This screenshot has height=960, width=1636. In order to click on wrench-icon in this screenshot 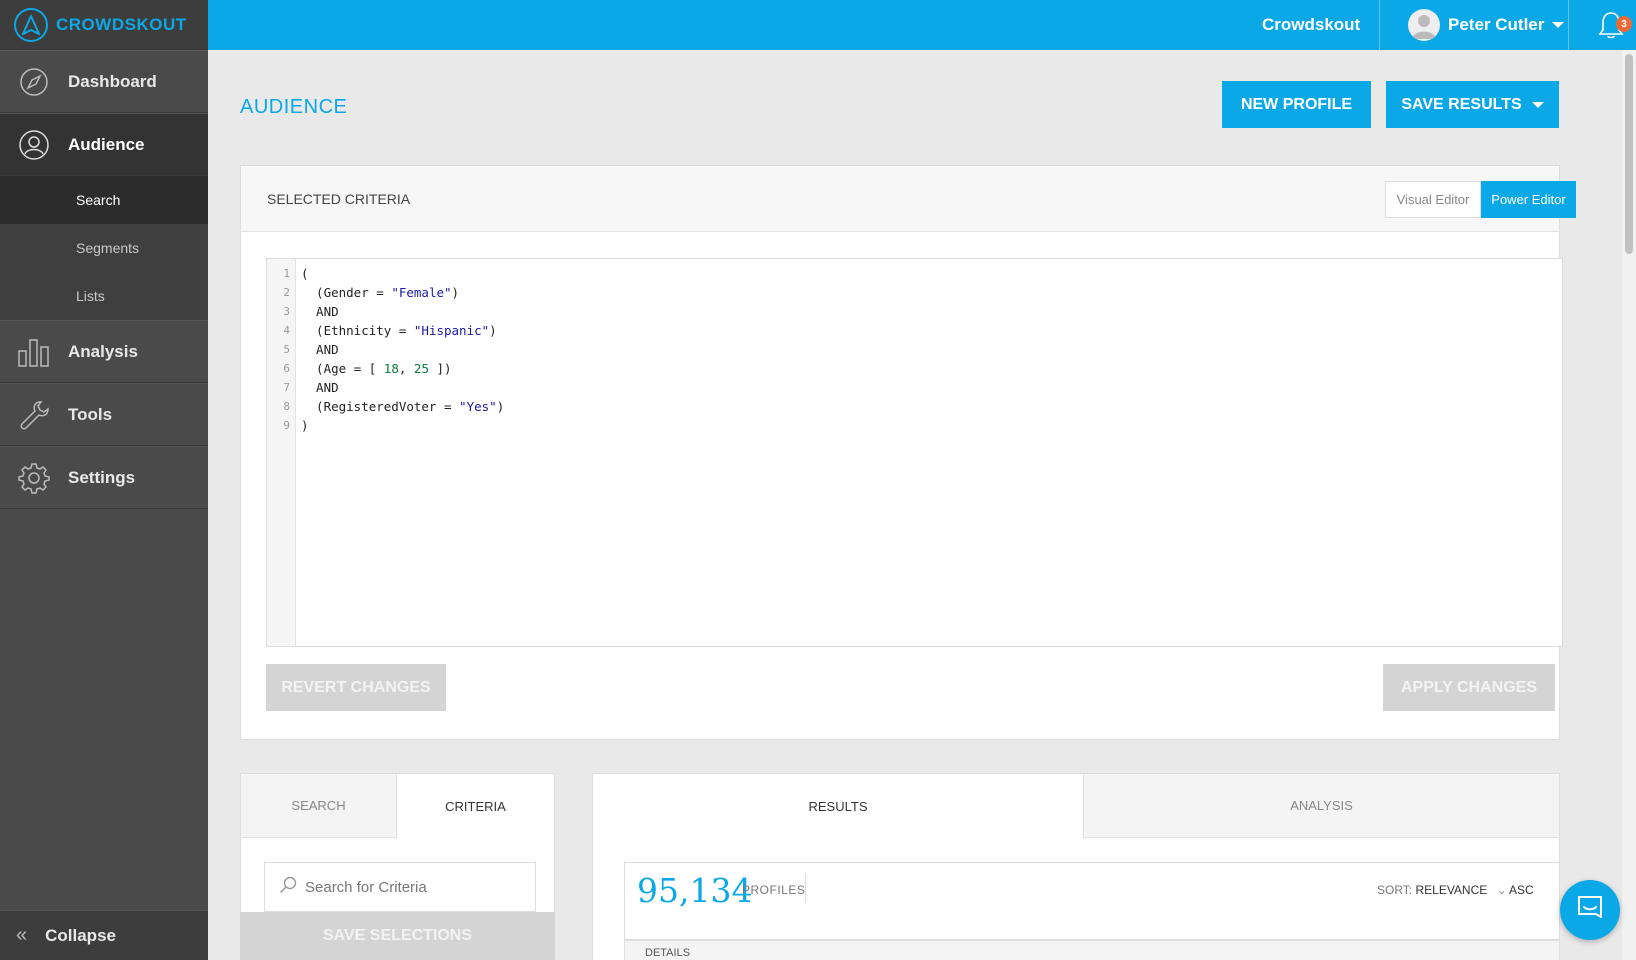, I will do `click(34, 415)`.